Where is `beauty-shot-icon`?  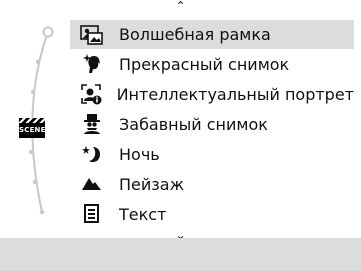
beauty-shot-icon is located at coordinates (92, 64).